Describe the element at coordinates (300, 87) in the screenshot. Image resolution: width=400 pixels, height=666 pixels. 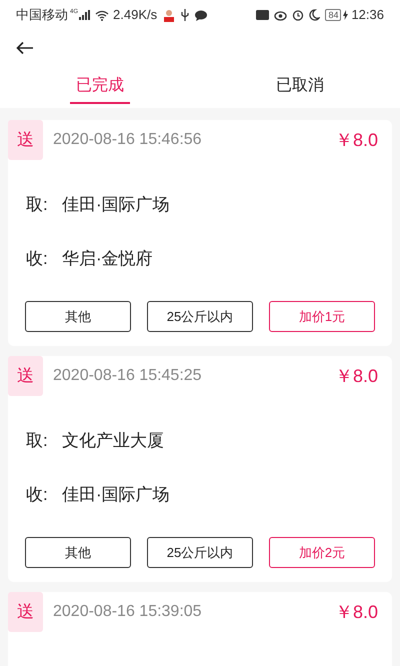
I see `tab: 已取消` at that location.